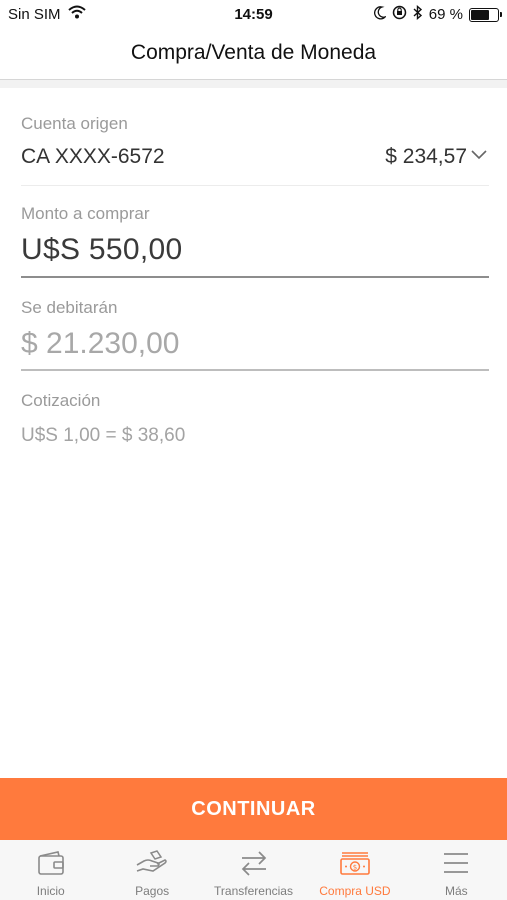 The image size is (507, 900). I want to click on tab-pagos: Pagos, so click(151, 870).